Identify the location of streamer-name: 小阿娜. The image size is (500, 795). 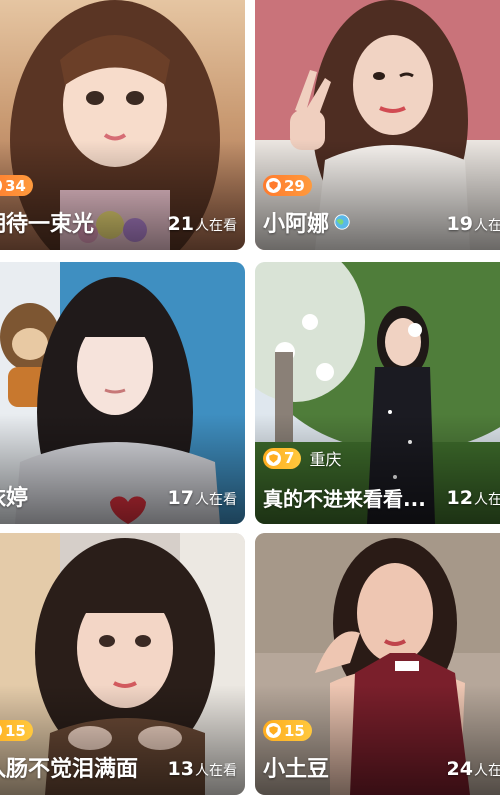
(307, 222).